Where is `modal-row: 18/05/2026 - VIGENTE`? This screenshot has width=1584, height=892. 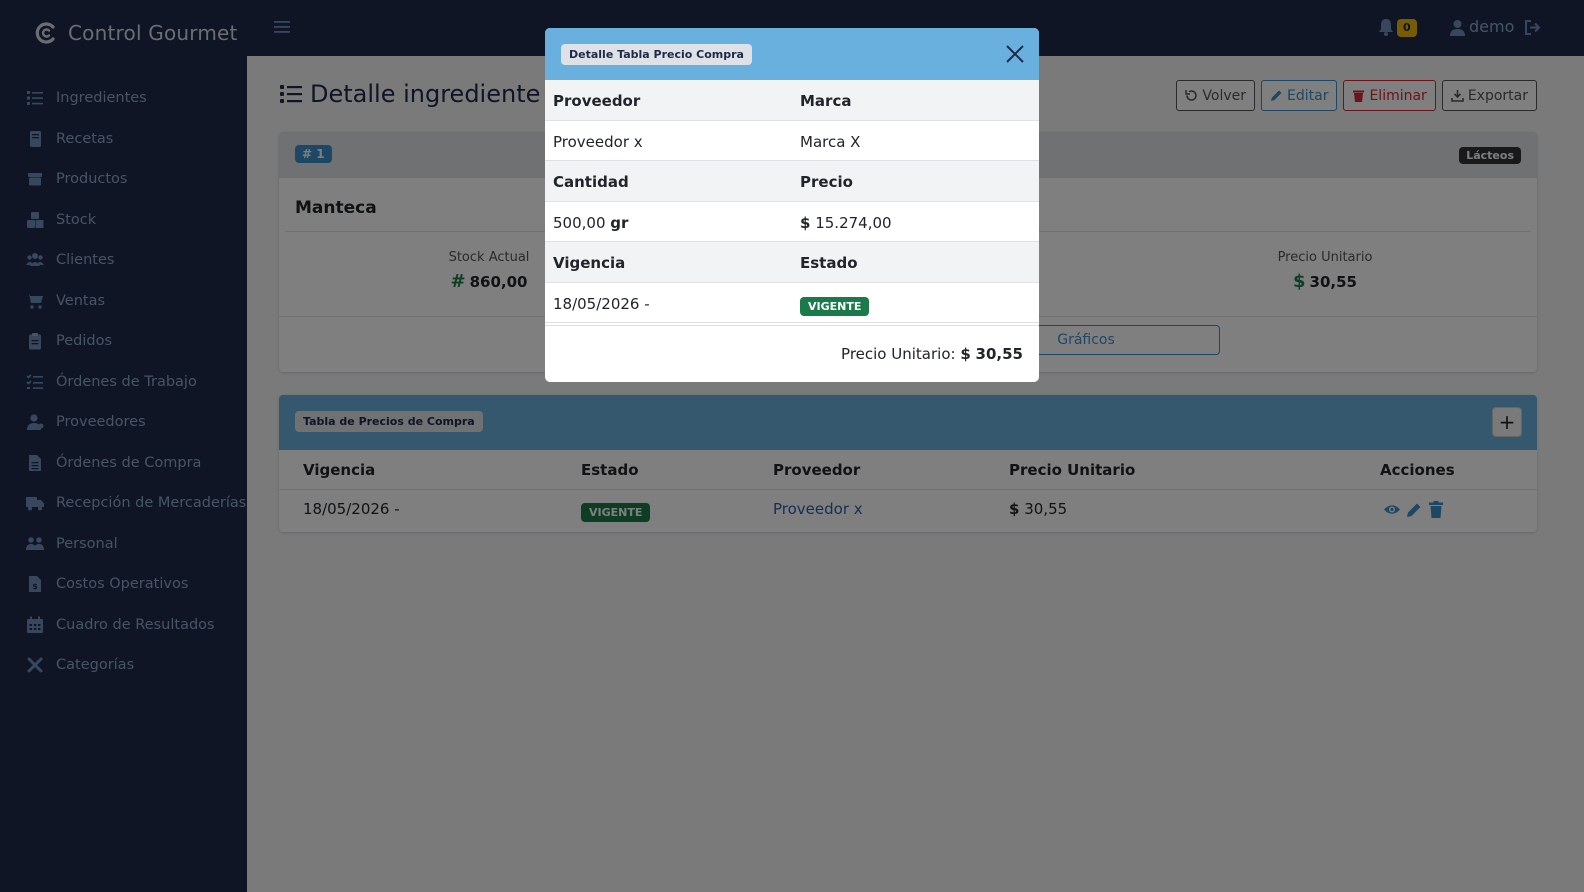
modal-row: 18/05/2026 - VIGENTE is located at coordinates (792, 303).